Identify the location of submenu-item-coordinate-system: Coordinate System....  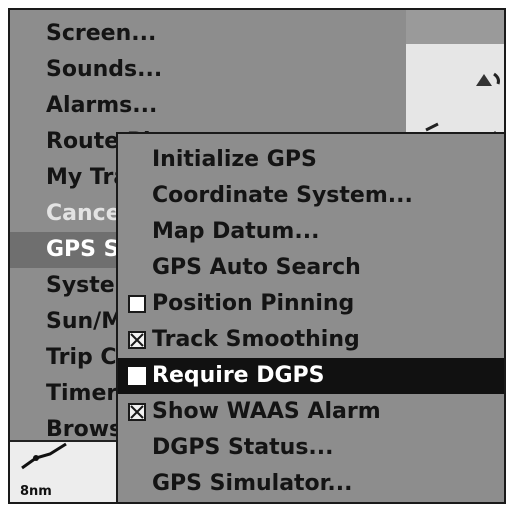
(311, 196).